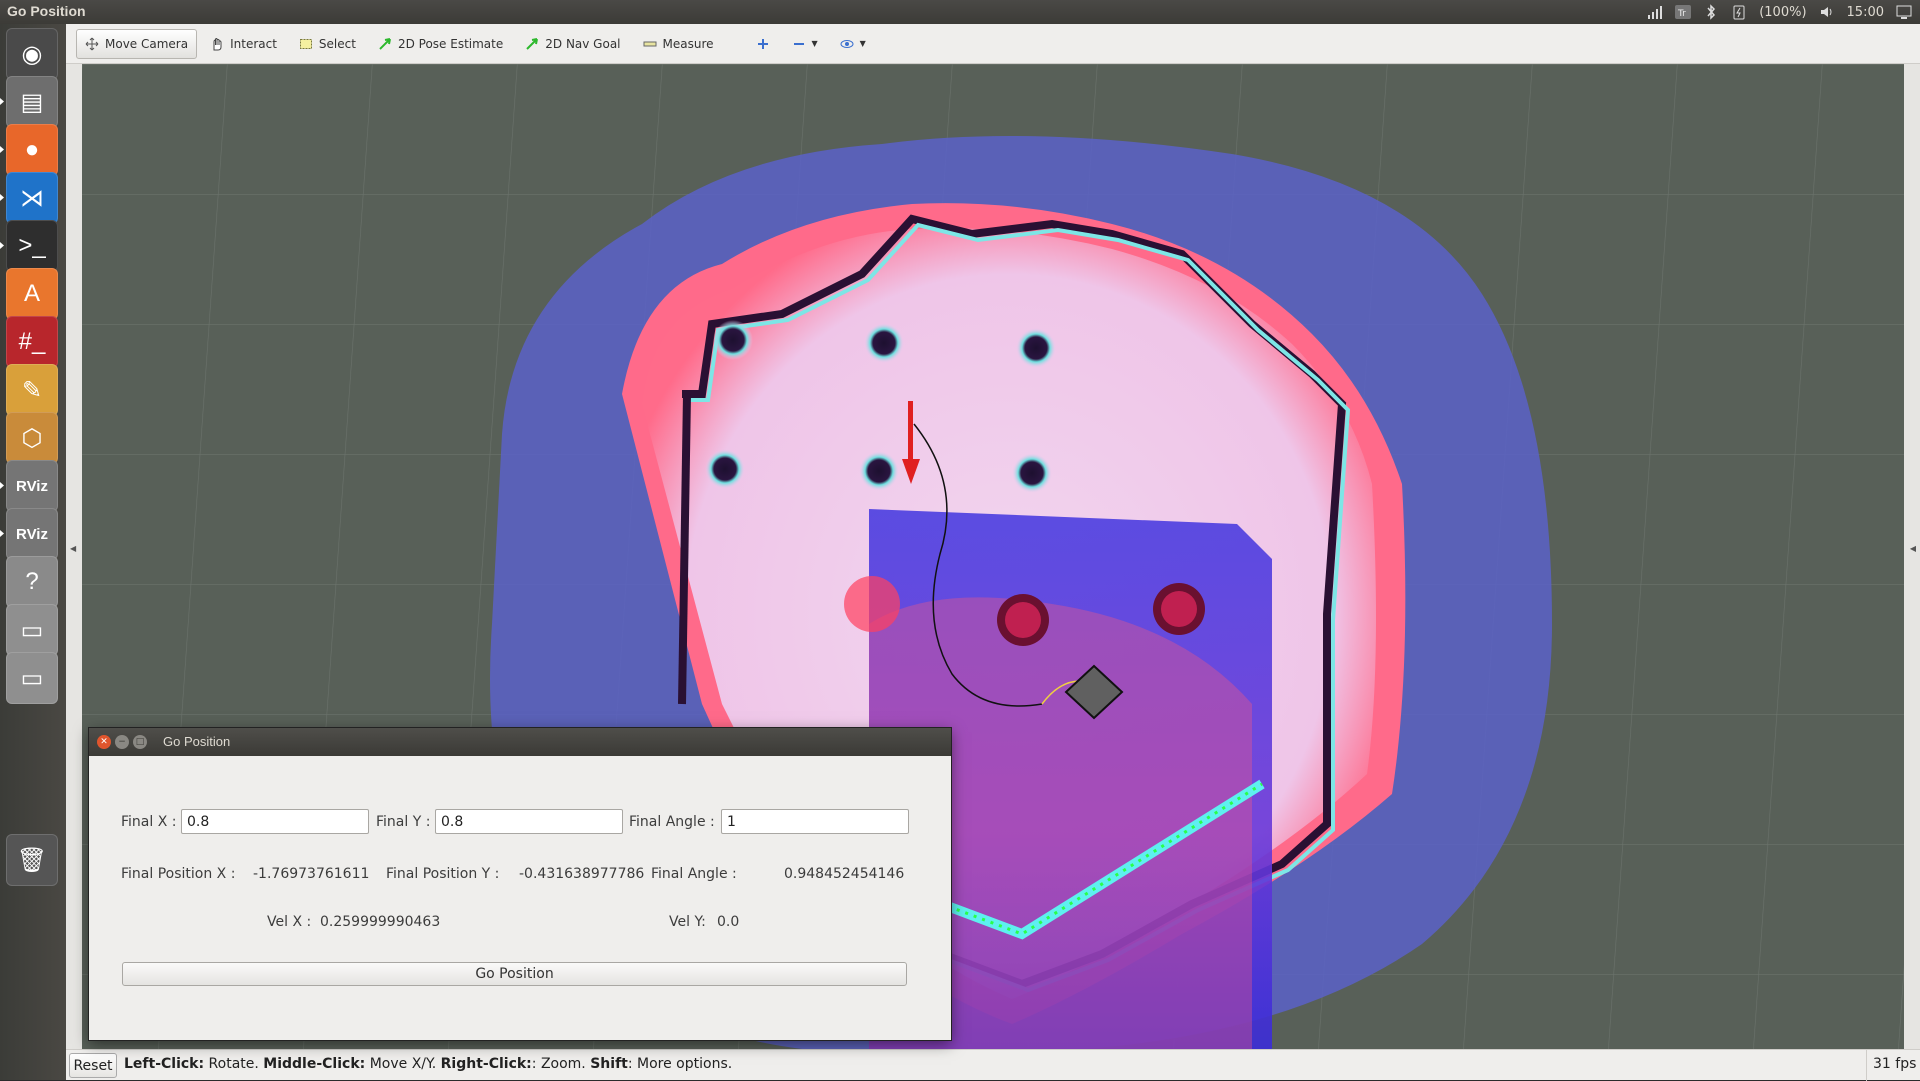 This screenshot has height=1081, width=1920. I want to click on final-position-y-value: -0.431638977786, so click(582, 874).